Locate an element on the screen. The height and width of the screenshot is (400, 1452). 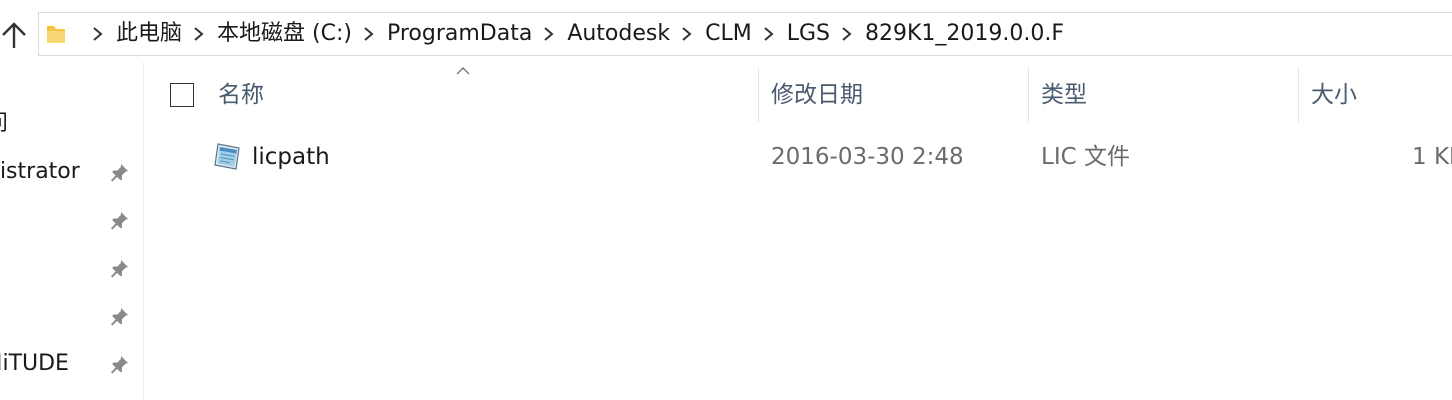
column-header-size: 大小 is located at coordinates (1334, 95).